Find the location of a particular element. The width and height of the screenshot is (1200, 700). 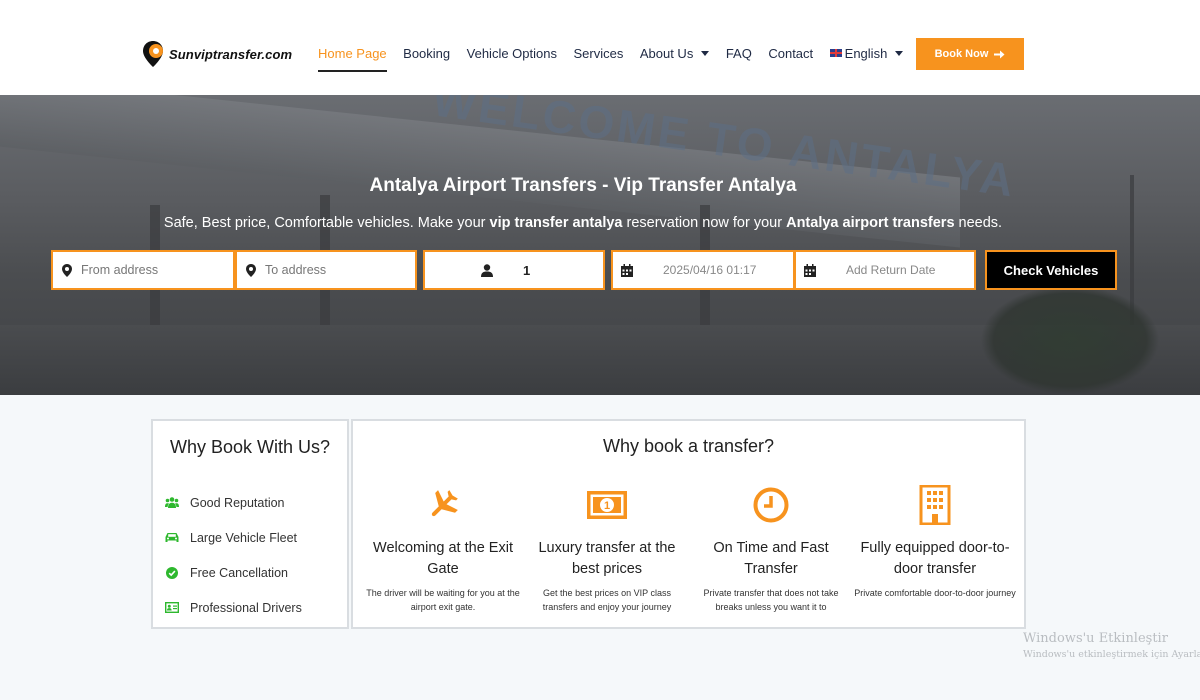

check-vehicles-label: Check Vehicles is located at coordinates (1051, 270).